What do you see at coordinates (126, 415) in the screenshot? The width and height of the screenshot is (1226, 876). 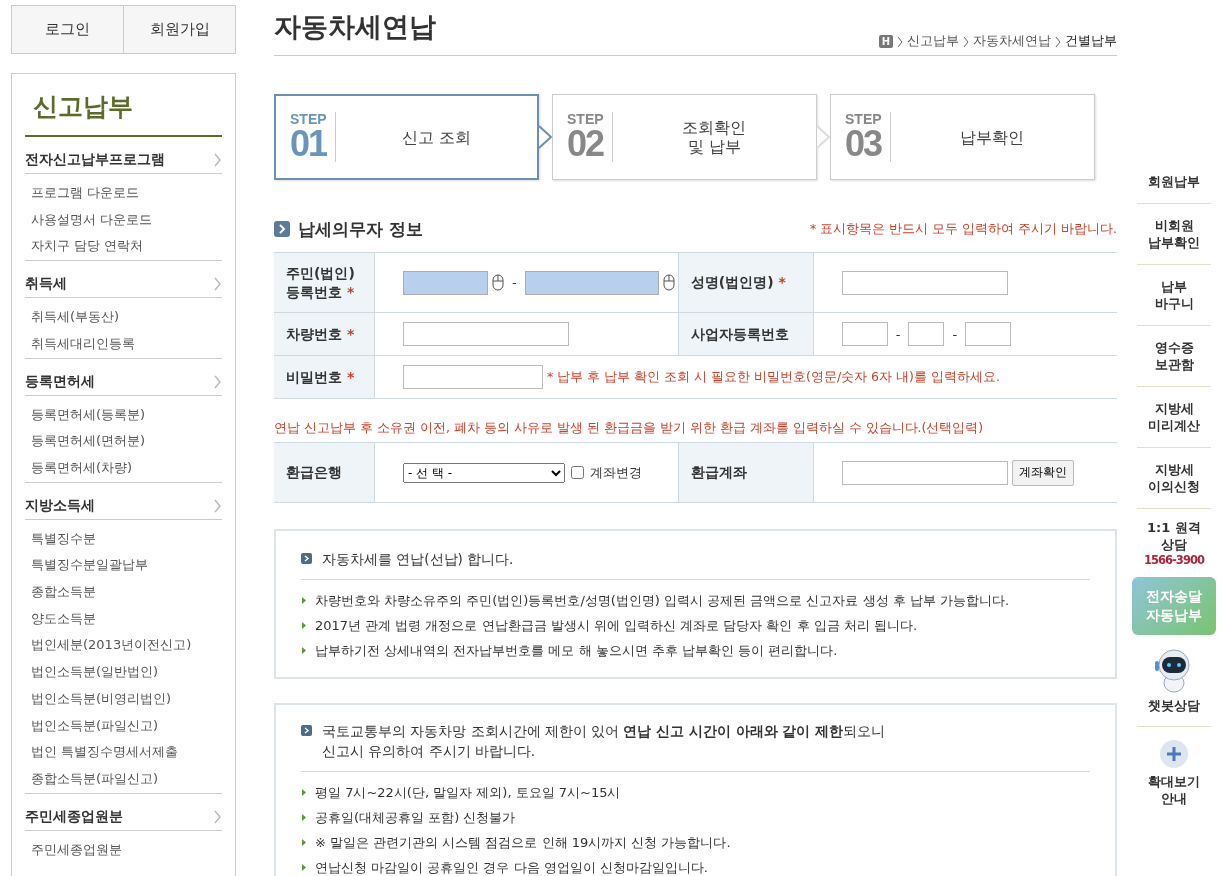 I see `sidebar-item: 등록면허세(등록분)` at bounding box center [126, 415].